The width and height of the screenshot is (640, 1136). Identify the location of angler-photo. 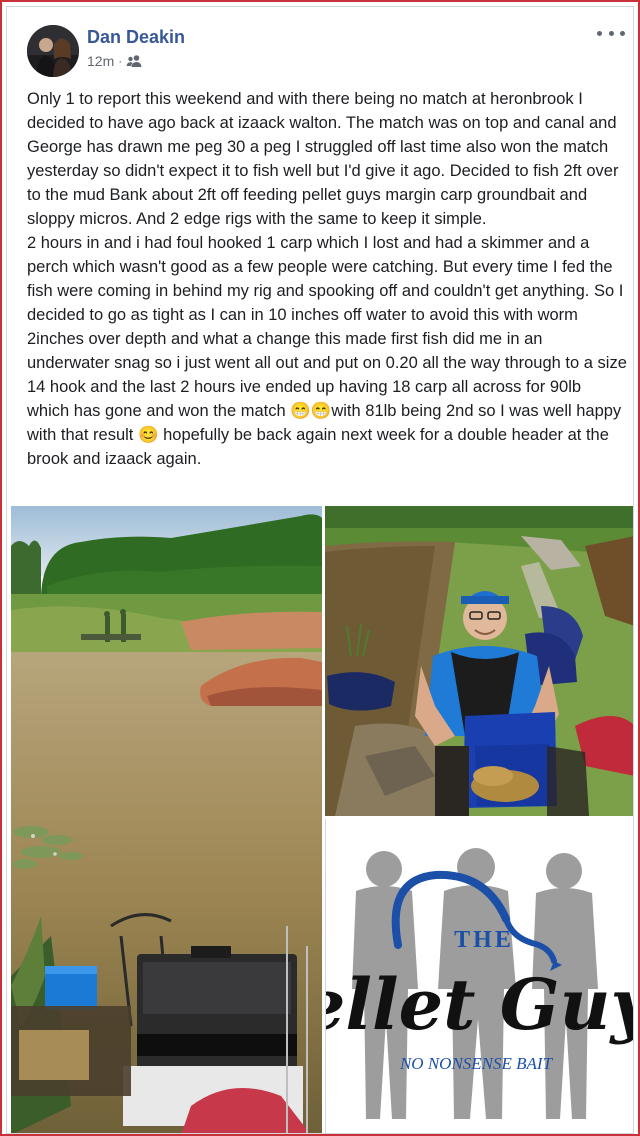
(479, 661).